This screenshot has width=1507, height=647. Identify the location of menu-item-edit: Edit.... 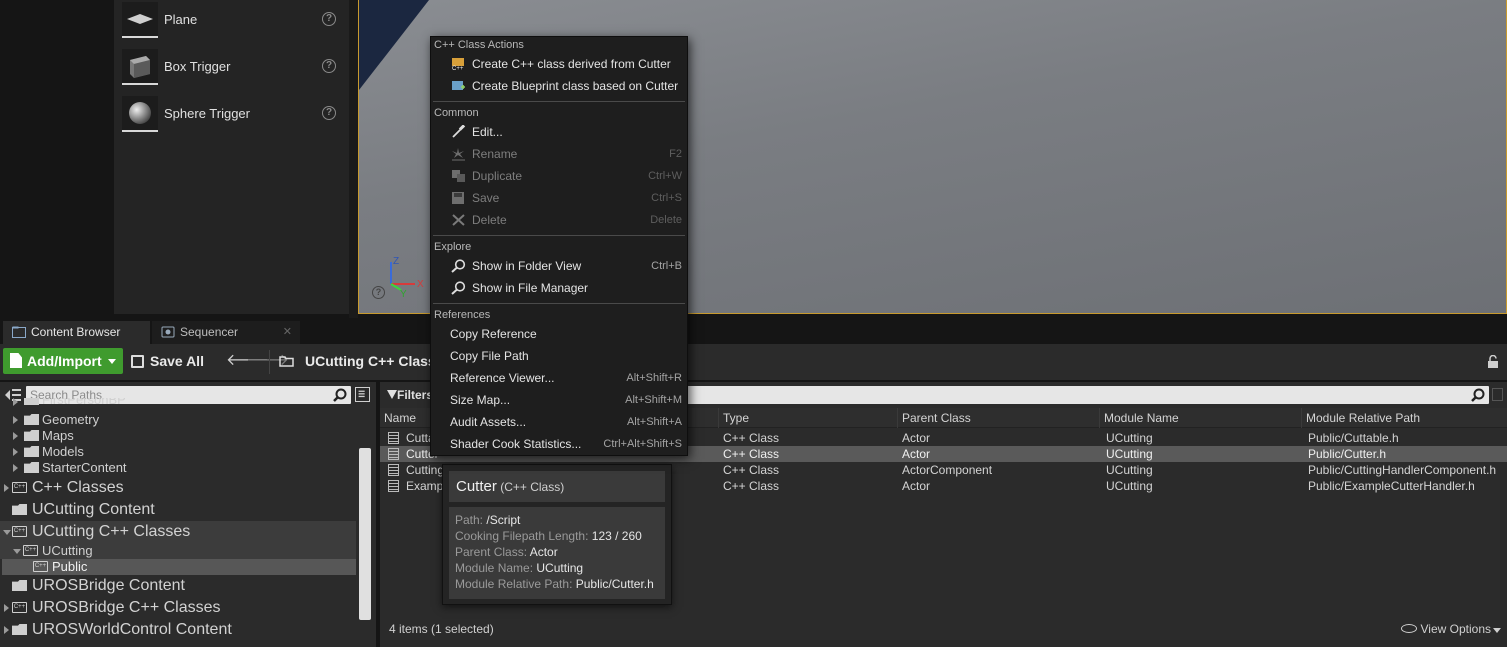
(559, 132).